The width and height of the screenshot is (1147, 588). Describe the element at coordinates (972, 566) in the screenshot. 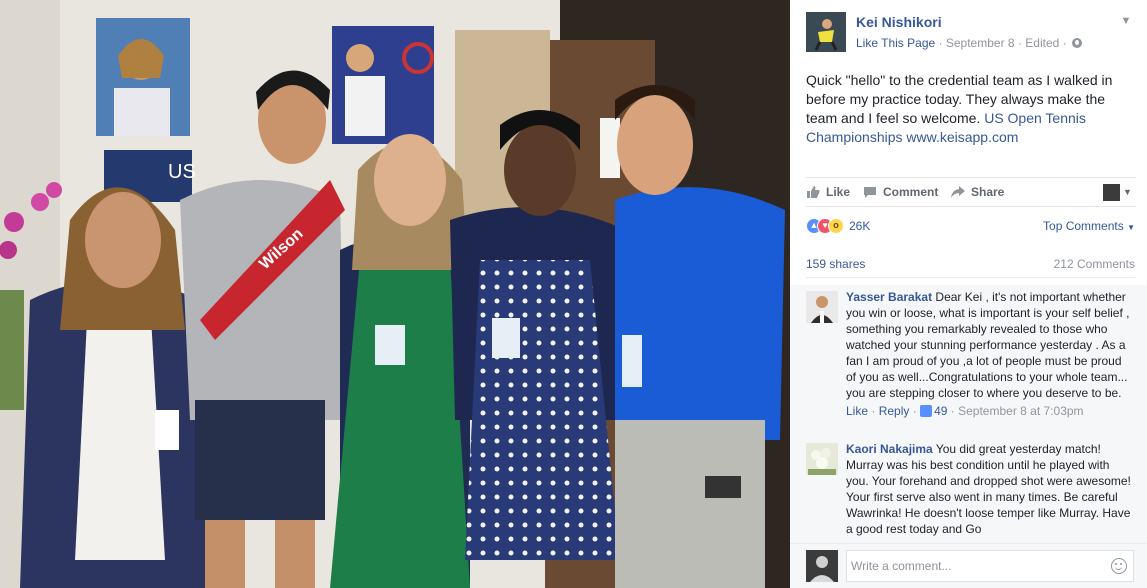

I see `comment-input` at that location.